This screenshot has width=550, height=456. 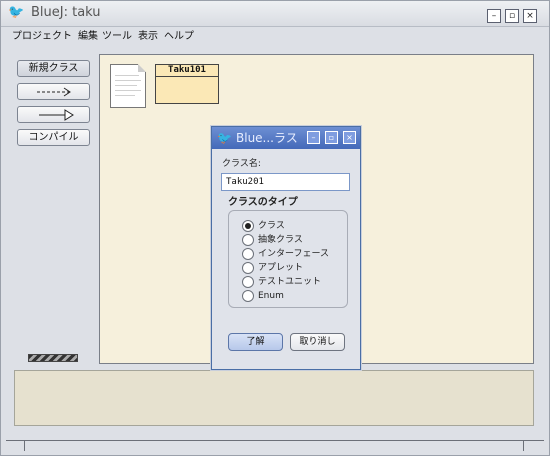 I want to click on radio-label: Enum, so click(x=271, y=296).